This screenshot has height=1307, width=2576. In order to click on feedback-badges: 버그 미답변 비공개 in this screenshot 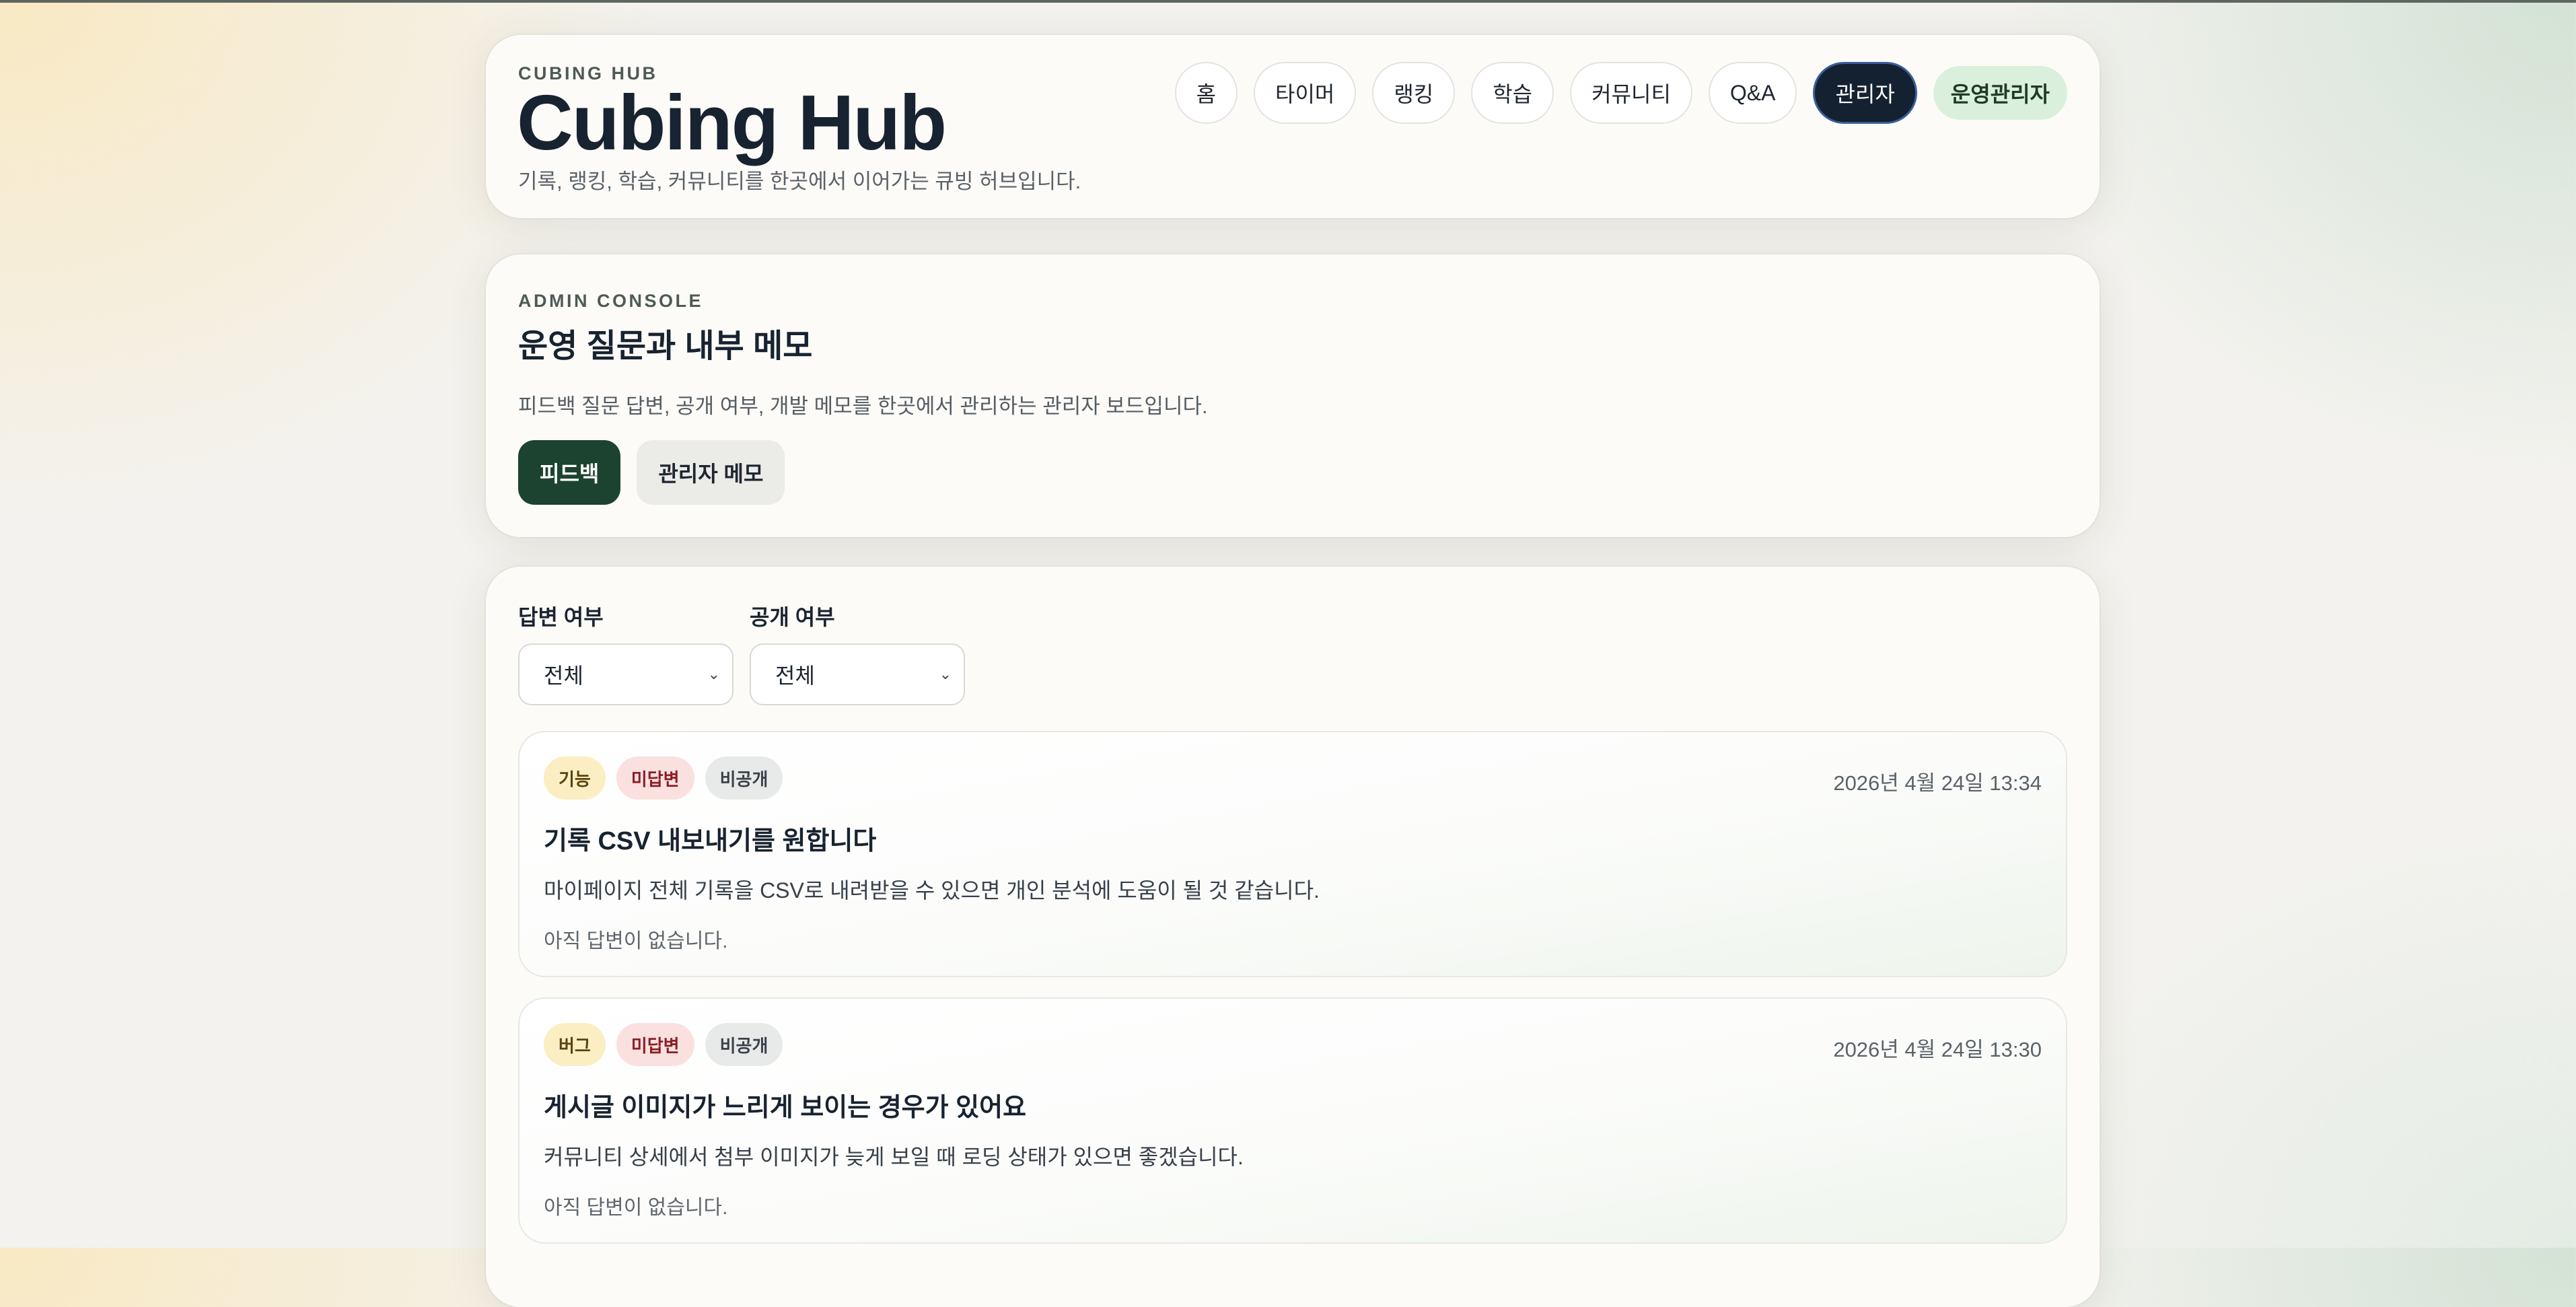, I will do `click(663, 1045)`.